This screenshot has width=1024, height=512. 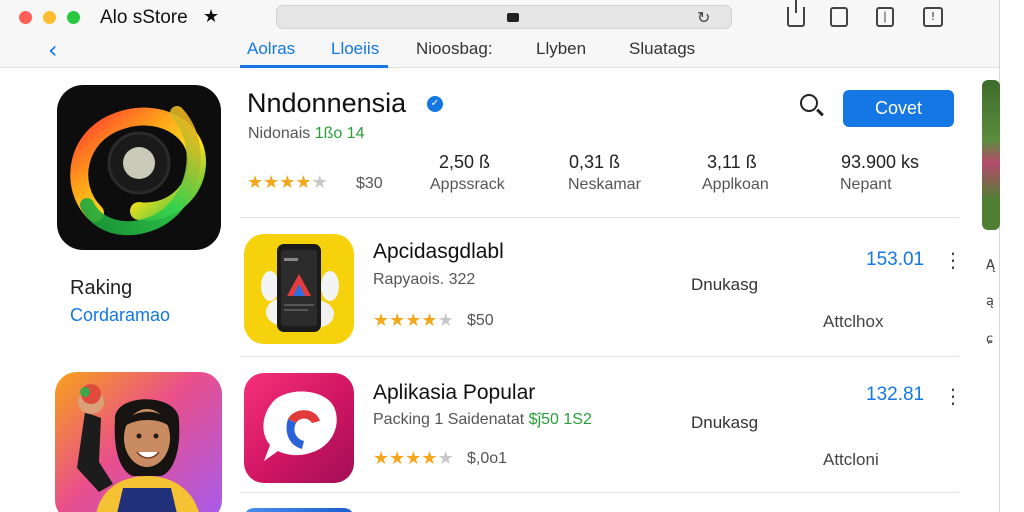 What do you see at coordinates (339, 133) in the screenshot?
I see `app-subtitle-number: 1ßo 14` at bounding box center [339, 133].